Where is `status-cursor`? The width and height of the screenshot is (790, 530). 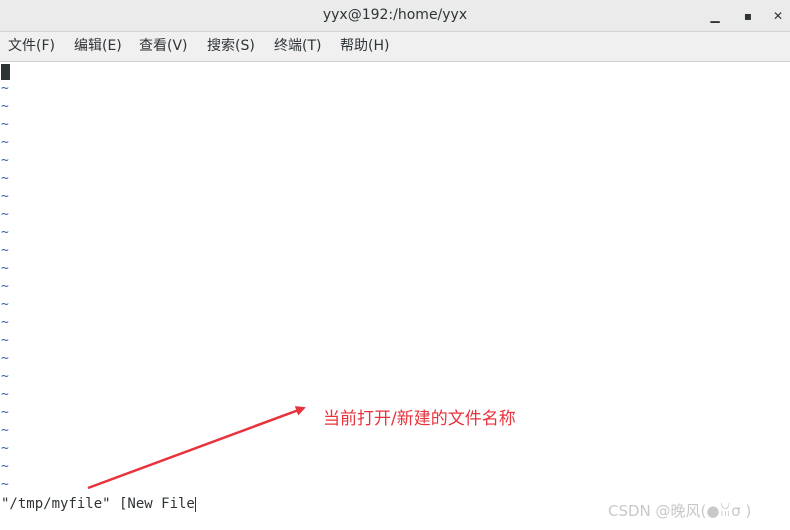 status-cursor is located at coordinates (195, 504).